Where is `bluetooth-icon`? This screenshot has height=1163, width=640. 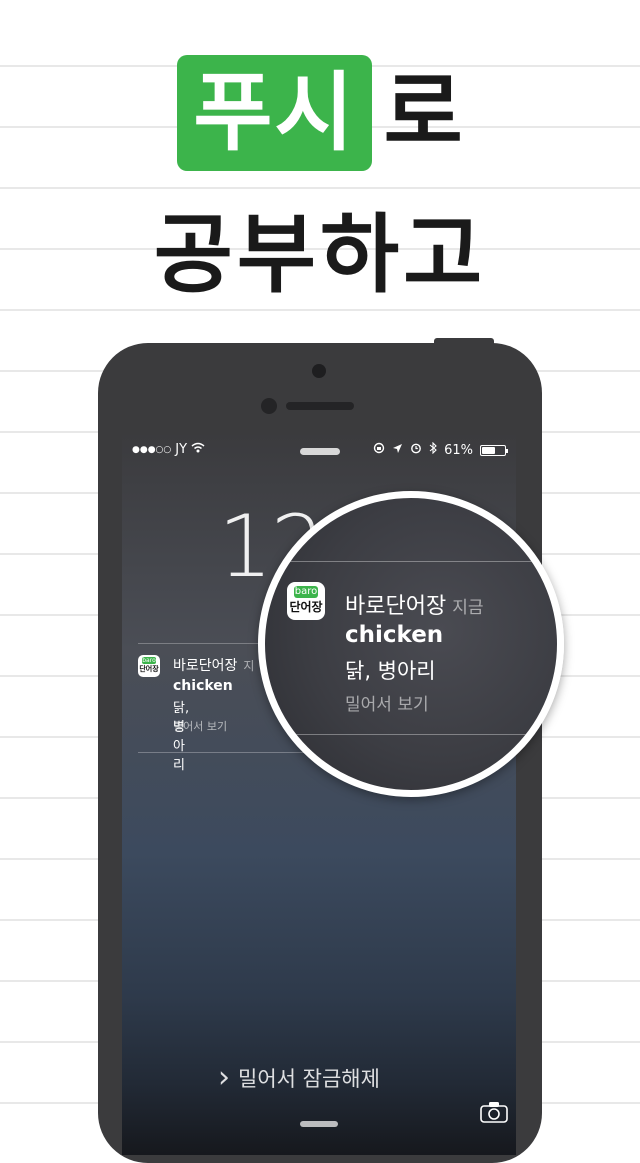 bluetooth-icon is located at coordinates (433, 449).